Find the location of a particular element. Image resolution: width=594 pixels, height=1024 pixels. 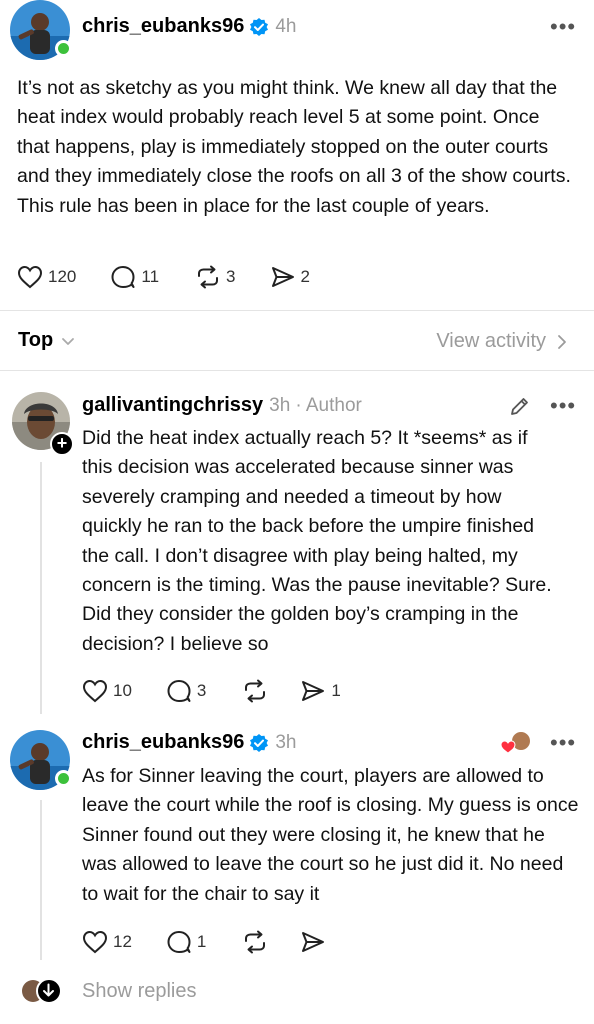

view-activity-label: View activity is located at coordinates (491, 341).